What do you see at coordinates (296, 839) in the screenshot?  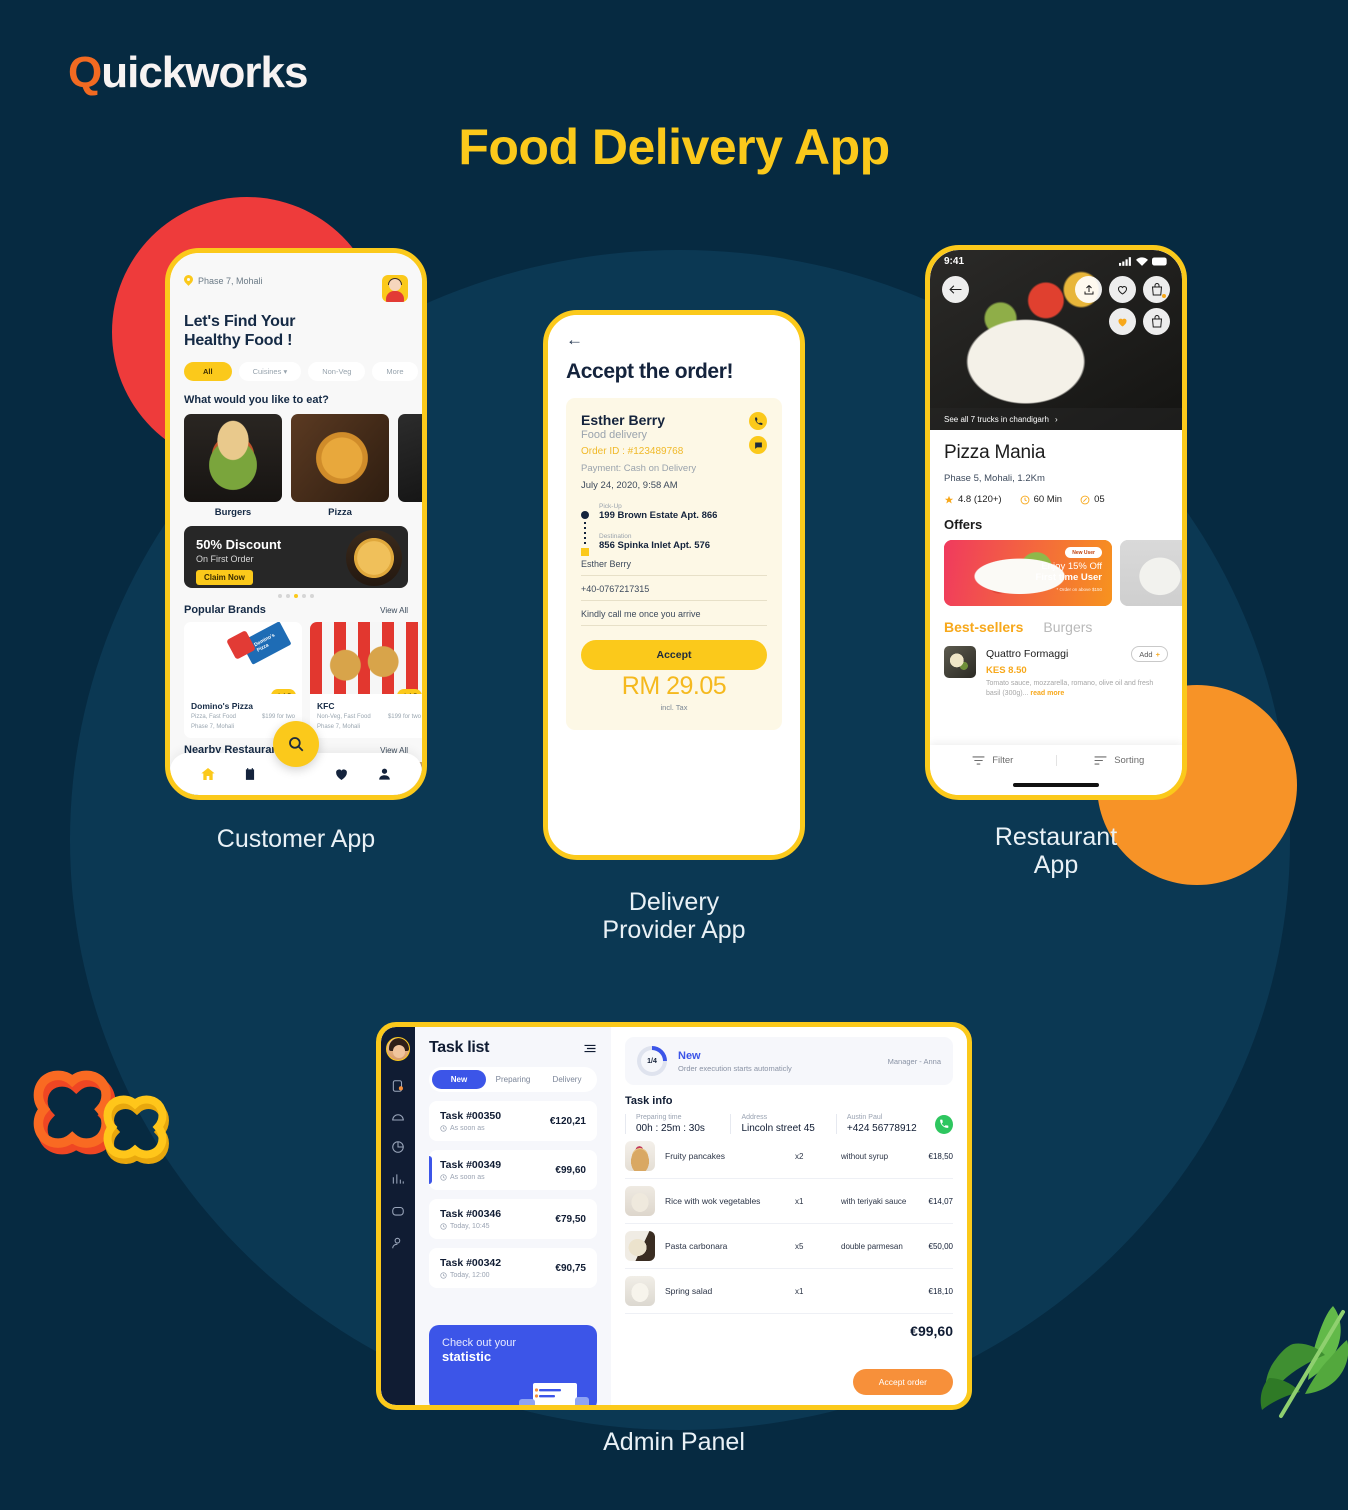 I see `customer-app-caption: Customer App` at bounding box center [296, 839].